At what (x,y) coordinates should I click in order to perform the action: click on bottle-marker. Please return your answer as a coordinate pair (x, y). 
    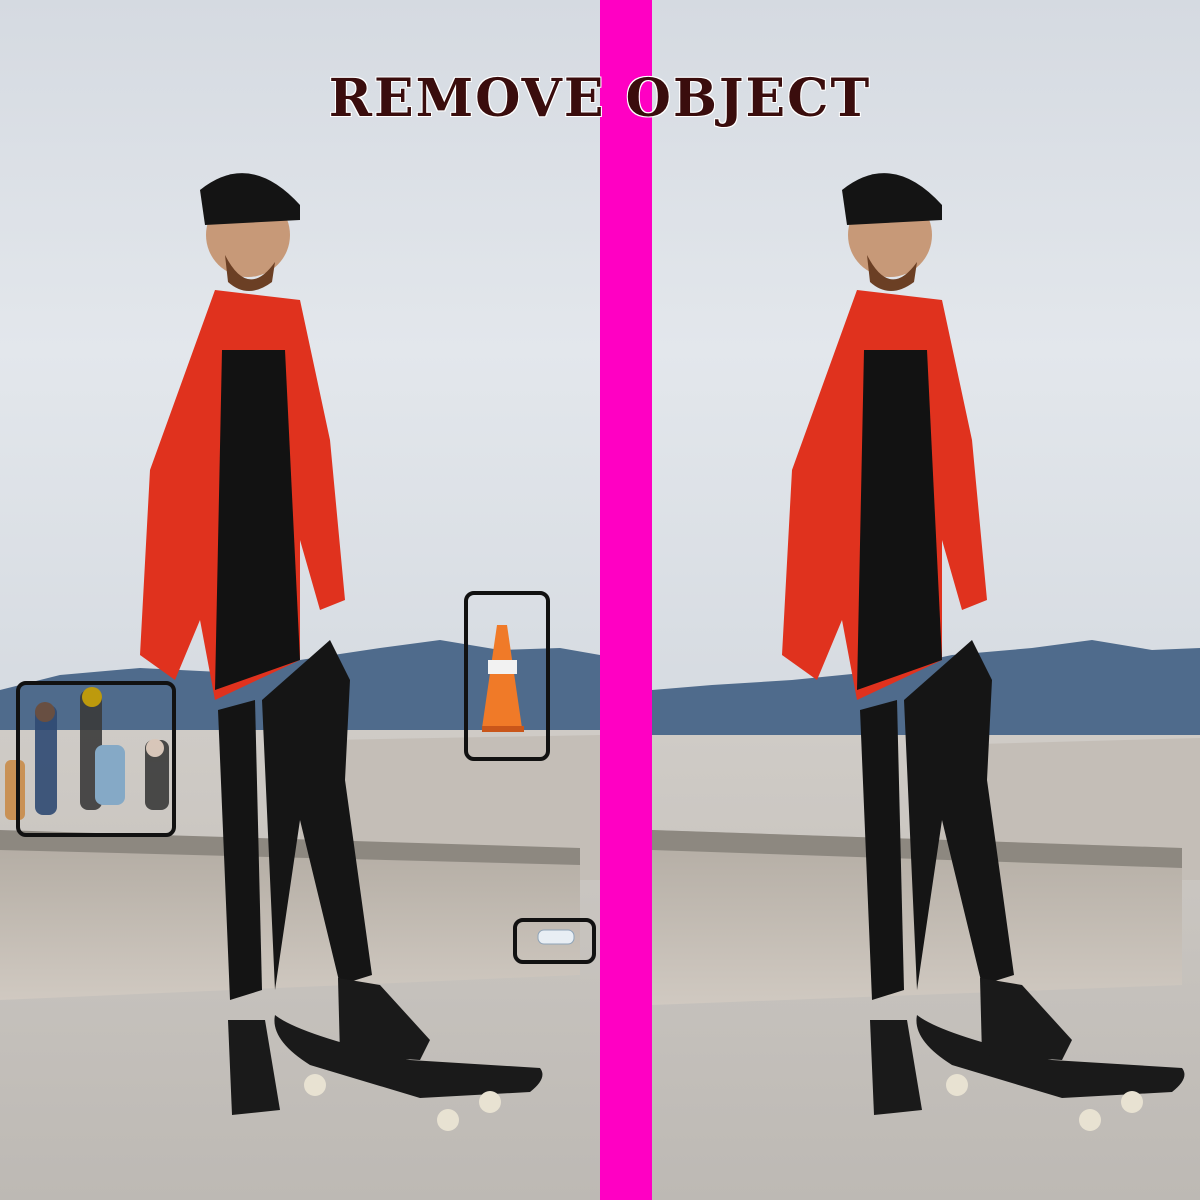
    Looking at the image, I should click on (554, 941).